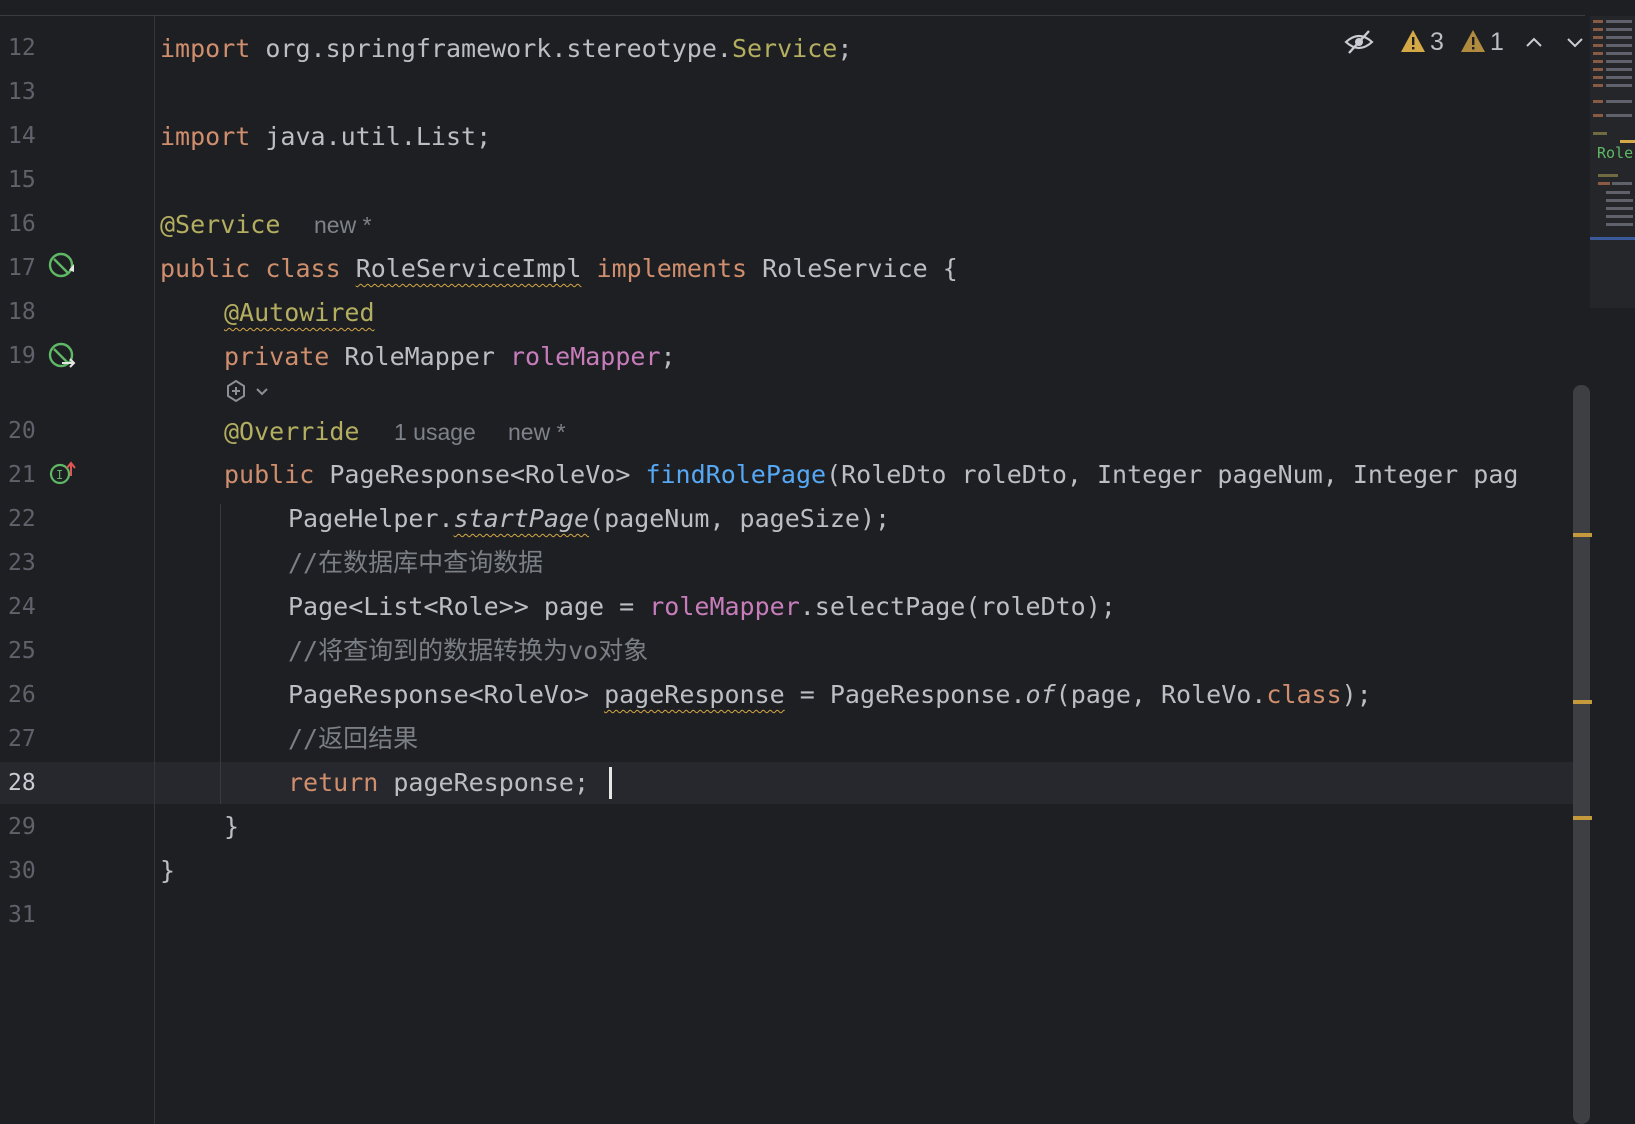 This screenshot has height=1124, width=1635. What do you see at coordinates (1497, 42) in the screenshot?
I see `weak-warnings-count: 1` at bounding box center [1497, 42].